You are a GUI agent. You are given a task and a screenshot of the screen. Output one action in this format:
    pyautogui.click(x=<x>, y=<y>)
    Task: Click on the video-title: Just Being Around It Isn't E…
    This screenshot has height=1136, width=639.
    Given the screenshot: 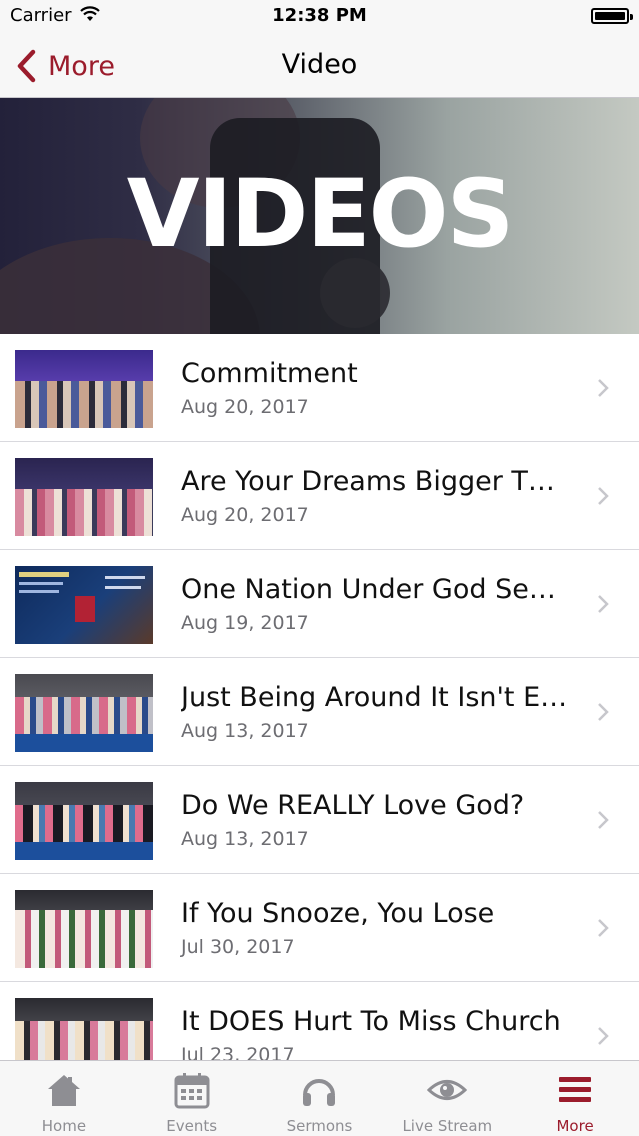 What is the action you would take?
    pyautogui.click(x=374, y=697)
    